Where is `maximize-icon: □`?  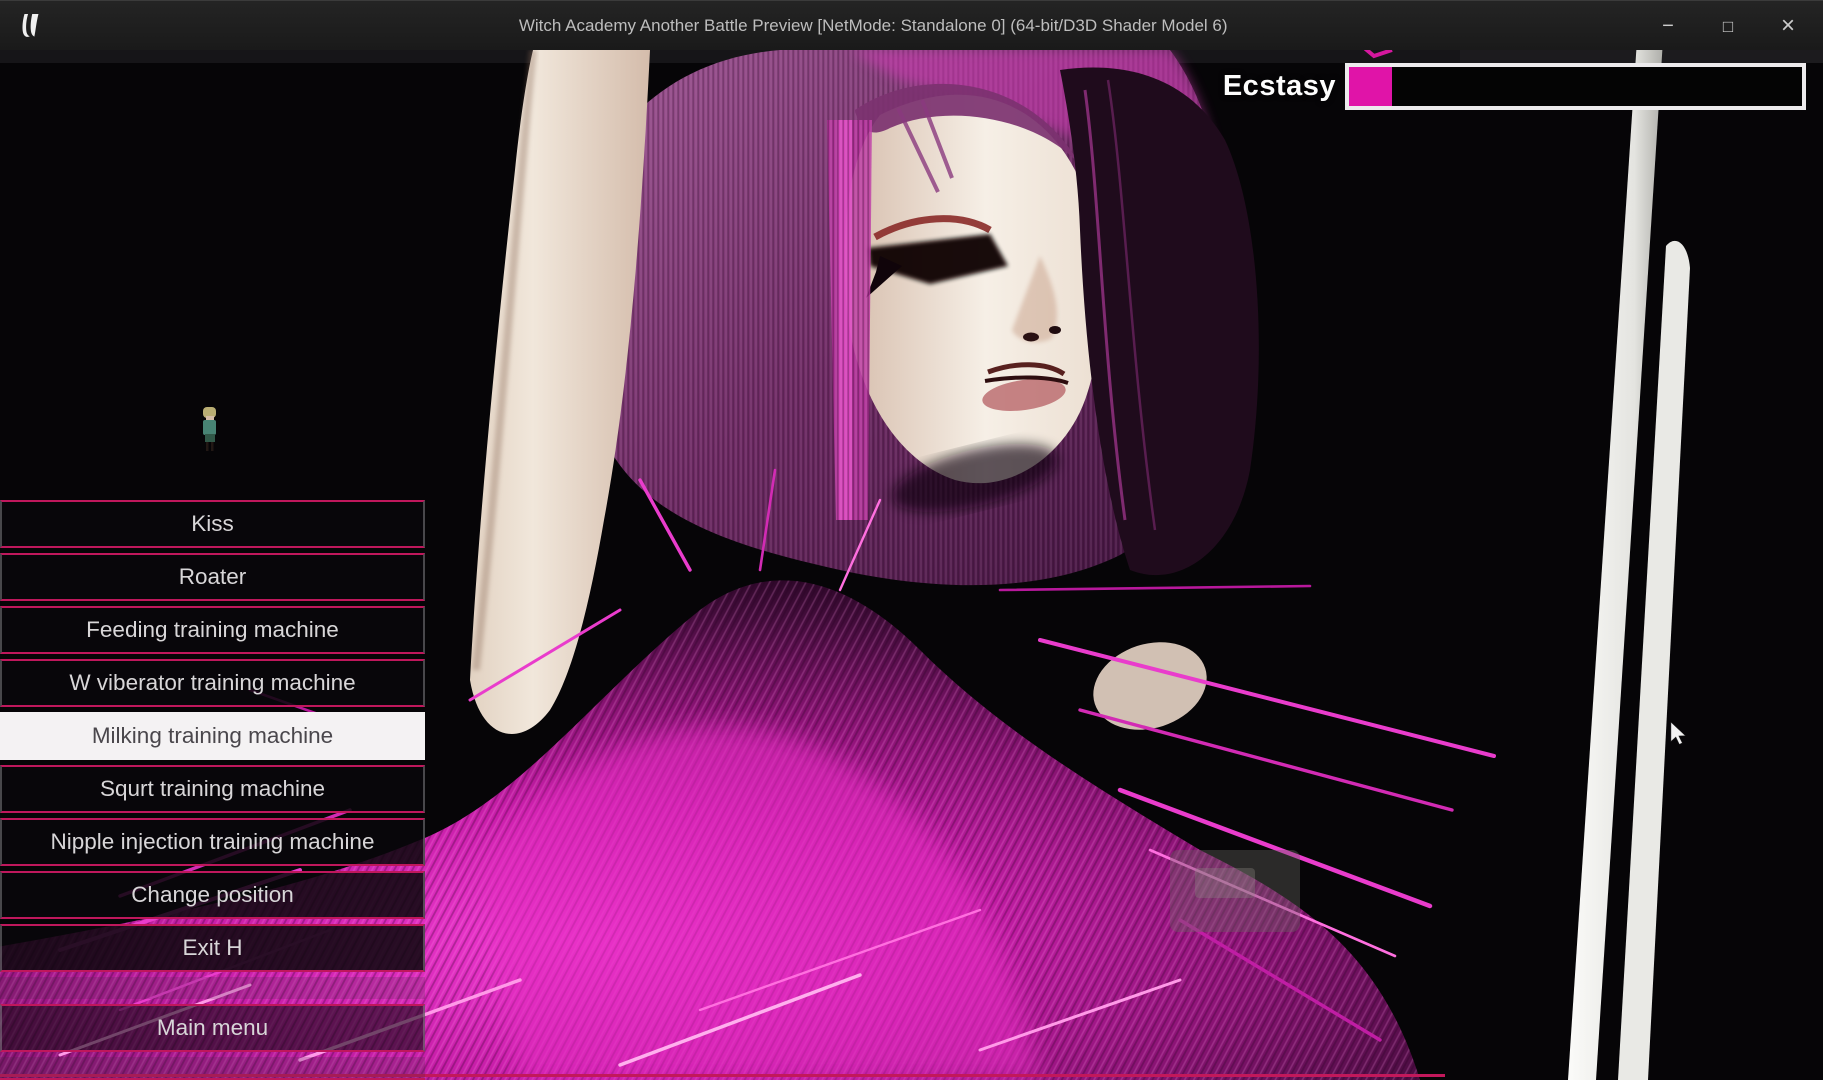 maximize-icon: □ is located at coordinates (1728, 26).